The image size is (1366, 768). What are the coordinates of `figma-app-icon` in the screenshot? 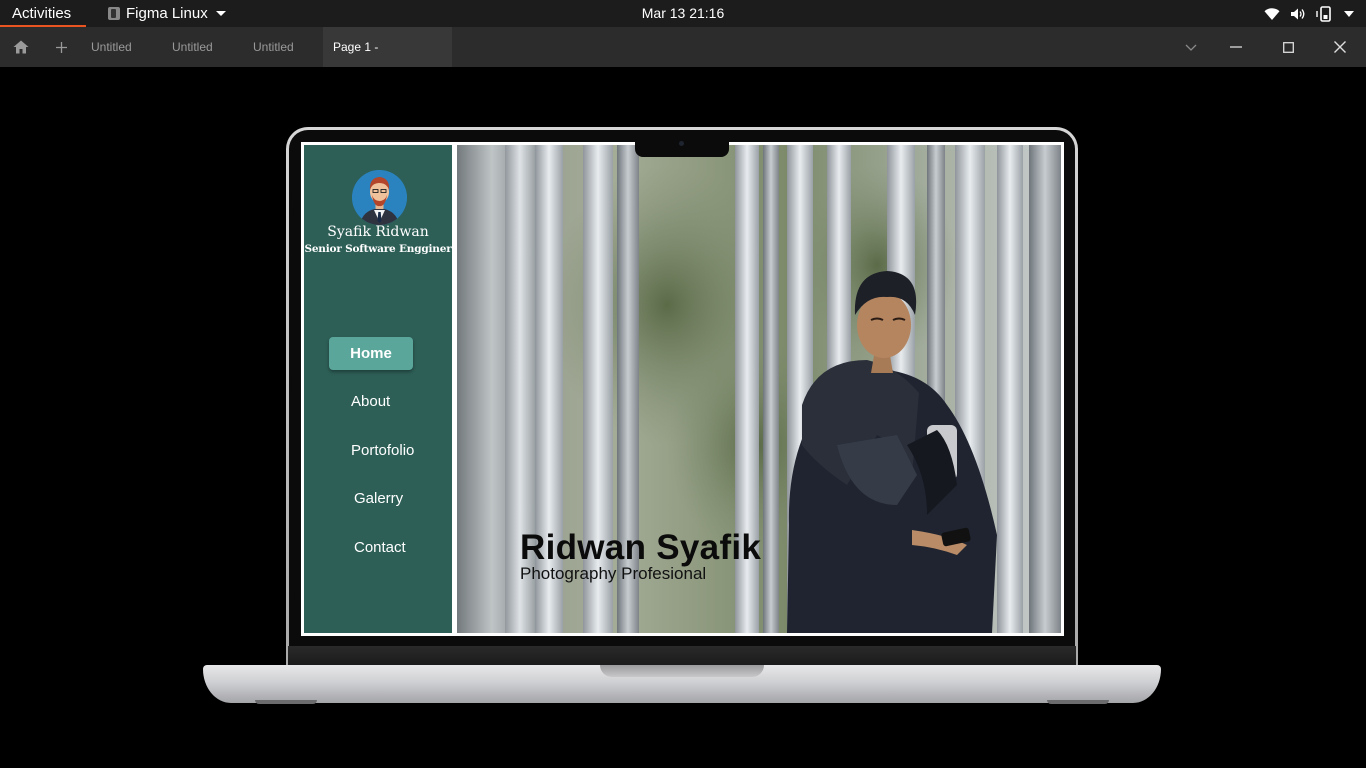 It's located at (114, 13).